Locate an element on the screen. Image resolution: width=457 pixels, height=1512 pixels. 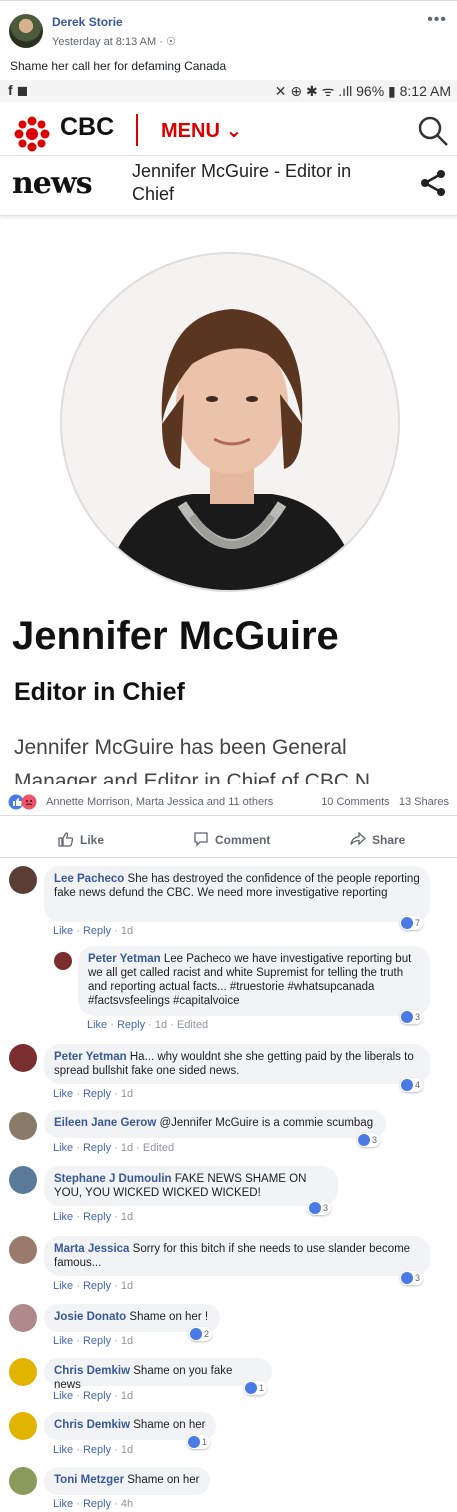
comment-time: 4h is located at coordinates (127, 1504).